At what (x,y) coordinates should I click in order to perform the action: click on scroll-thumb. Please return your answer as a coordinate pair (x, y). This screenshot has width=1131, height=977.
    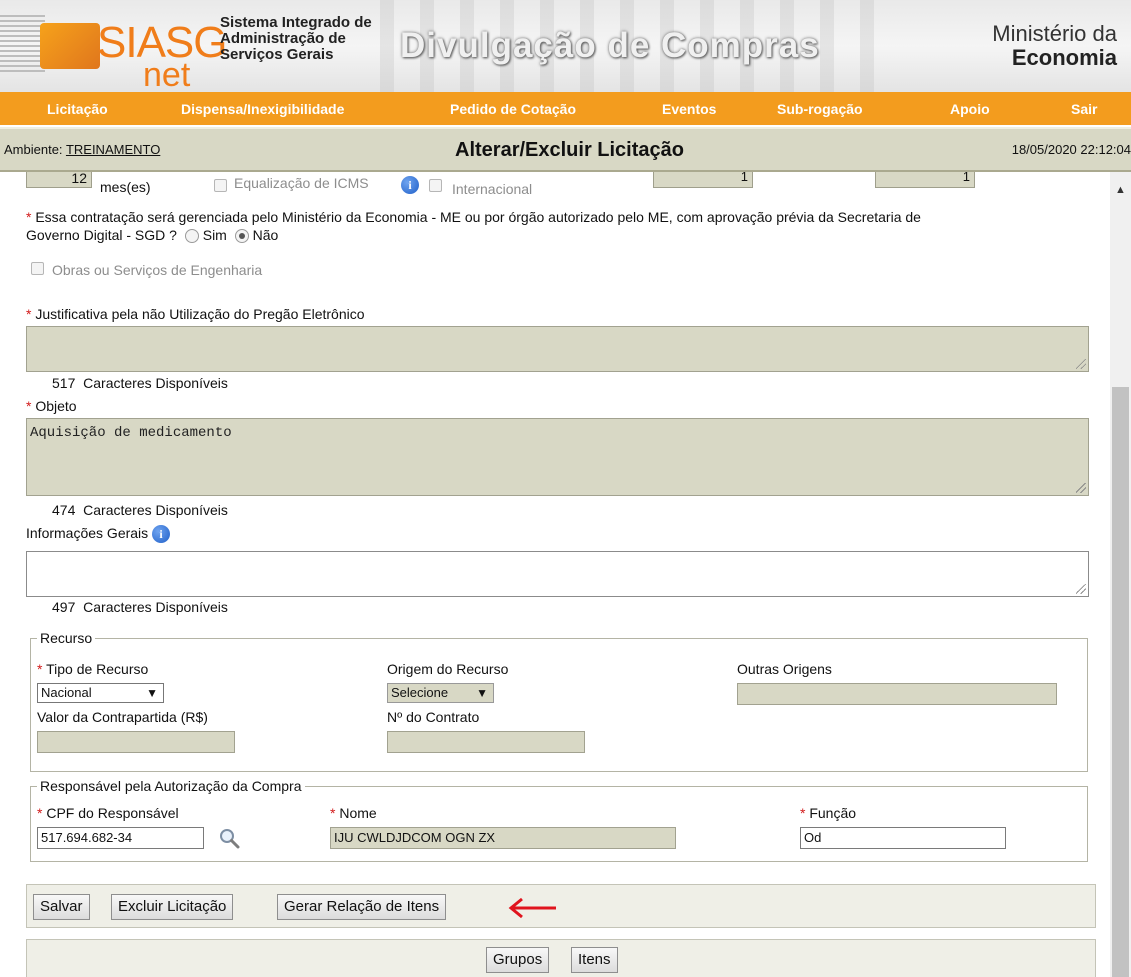
    Looking at the image, I should click on (1120, 682).